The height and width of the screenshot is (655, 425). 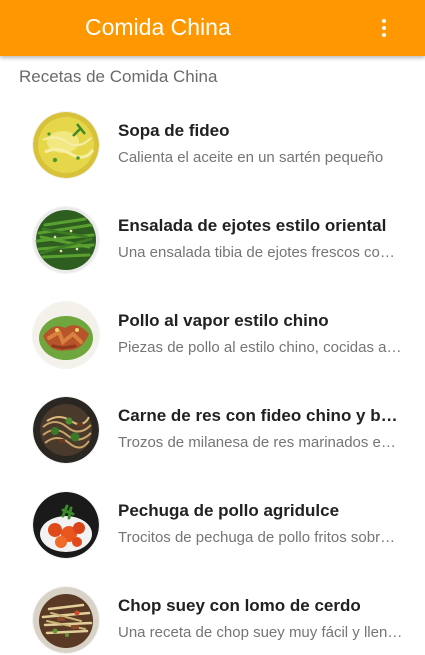 I want to click on green-bean-salad-icon, so click(x=66, y=240).